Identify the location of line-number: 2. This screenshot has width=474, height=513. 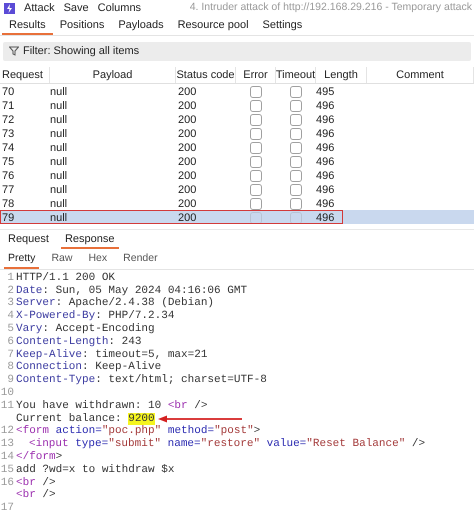
(10, 291).